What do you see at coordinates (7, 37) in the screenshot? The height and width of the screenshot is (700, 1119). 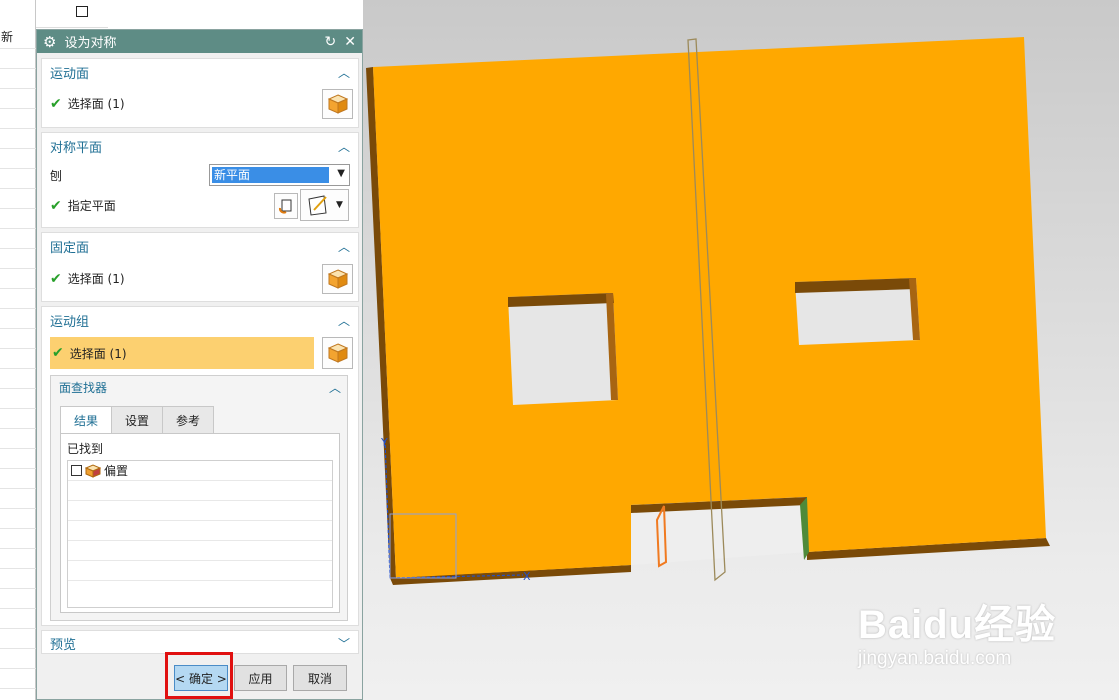 I see `left-panel-header: 新` at bounding box center [7, 37].